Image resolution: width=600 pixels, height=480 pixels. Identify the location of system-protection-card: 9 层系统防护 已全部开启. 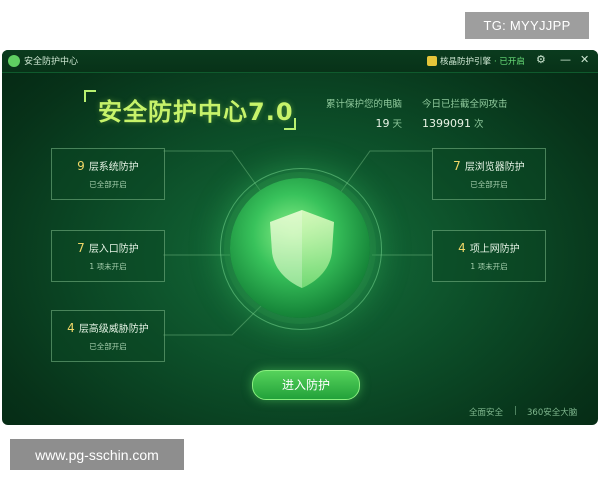
(108, 174).